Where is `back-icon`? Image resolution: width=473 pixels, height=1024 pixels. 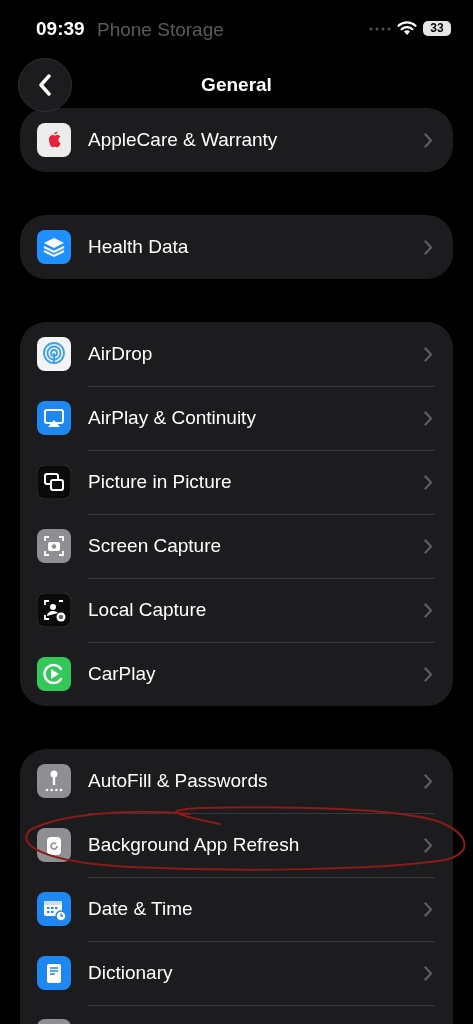 back-icon is located at coordinates (45, 85).